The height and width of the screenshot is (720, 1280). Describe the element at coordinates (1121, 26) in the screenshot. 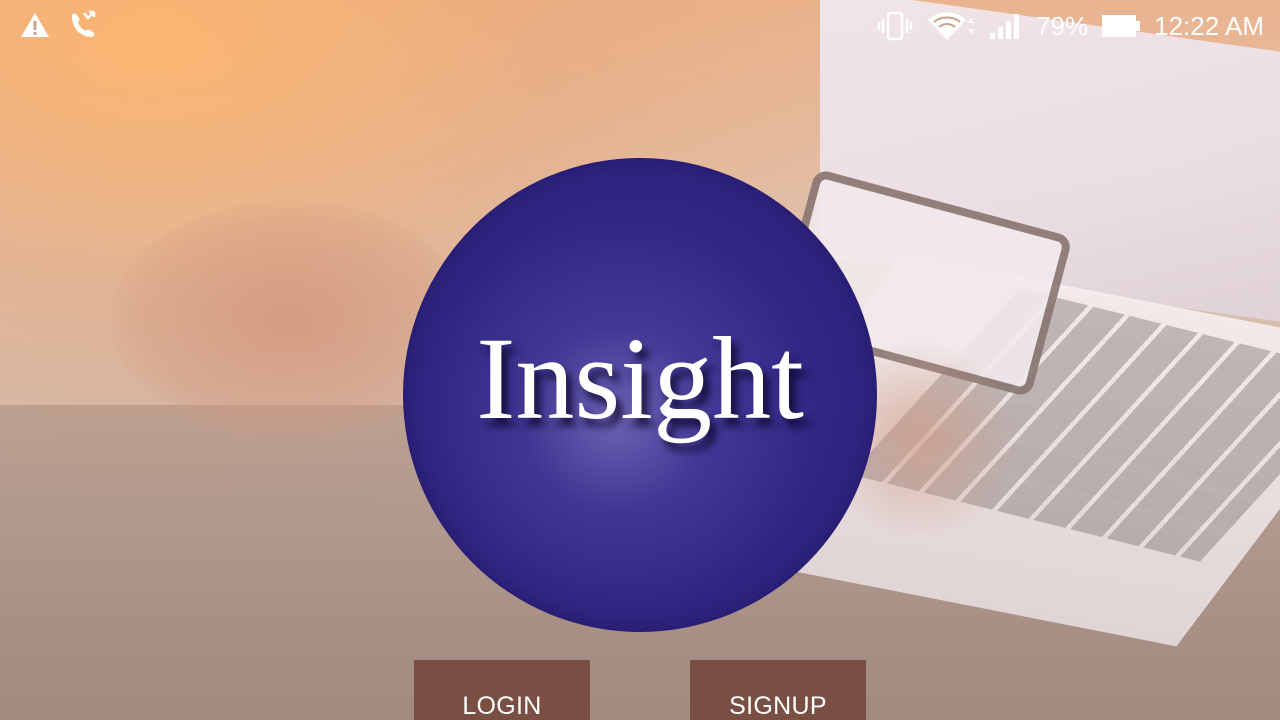

I see `battery-icon` at that location.